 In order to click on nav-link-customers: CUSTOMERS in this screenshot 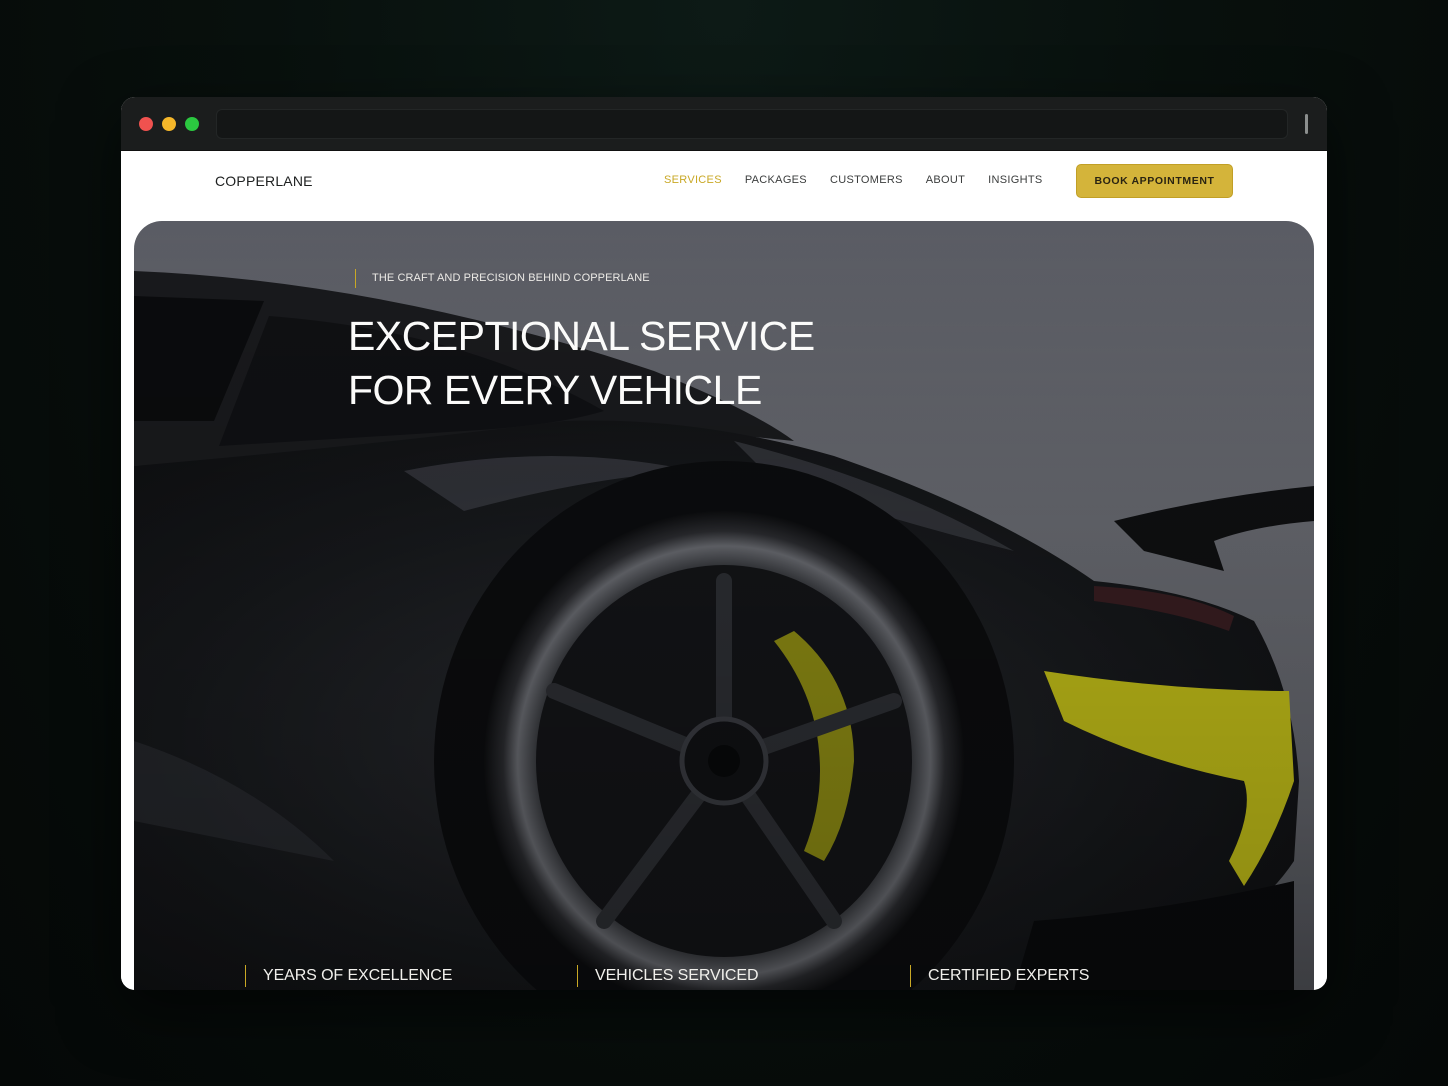, I will do `click(866, 180)`.